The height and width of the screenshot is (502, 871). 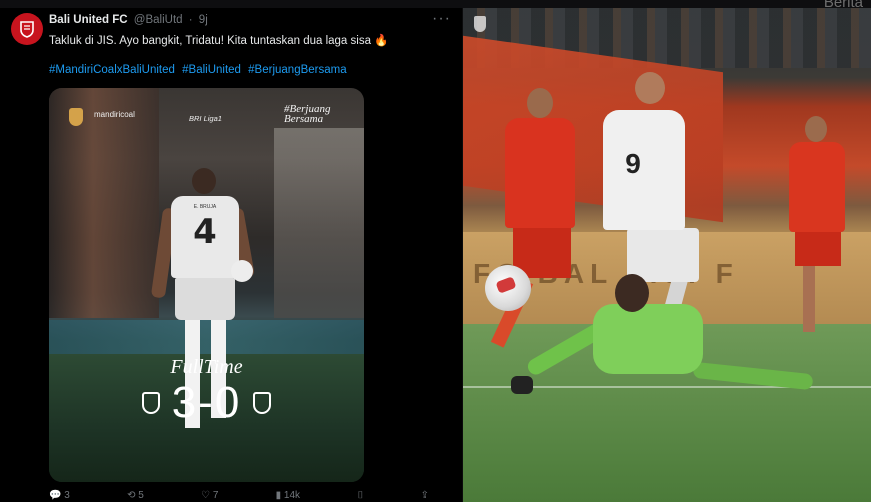 What do you see at coordinates (753, 376) in the screenshot?
I see `player-leg` at bounding box center [753, 376].